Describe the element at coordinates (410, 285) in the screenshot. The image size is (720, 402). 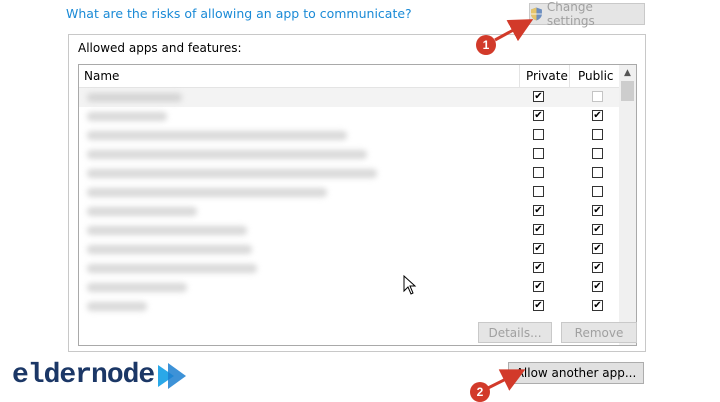
I see `mouse-cursor-icon` at that location.